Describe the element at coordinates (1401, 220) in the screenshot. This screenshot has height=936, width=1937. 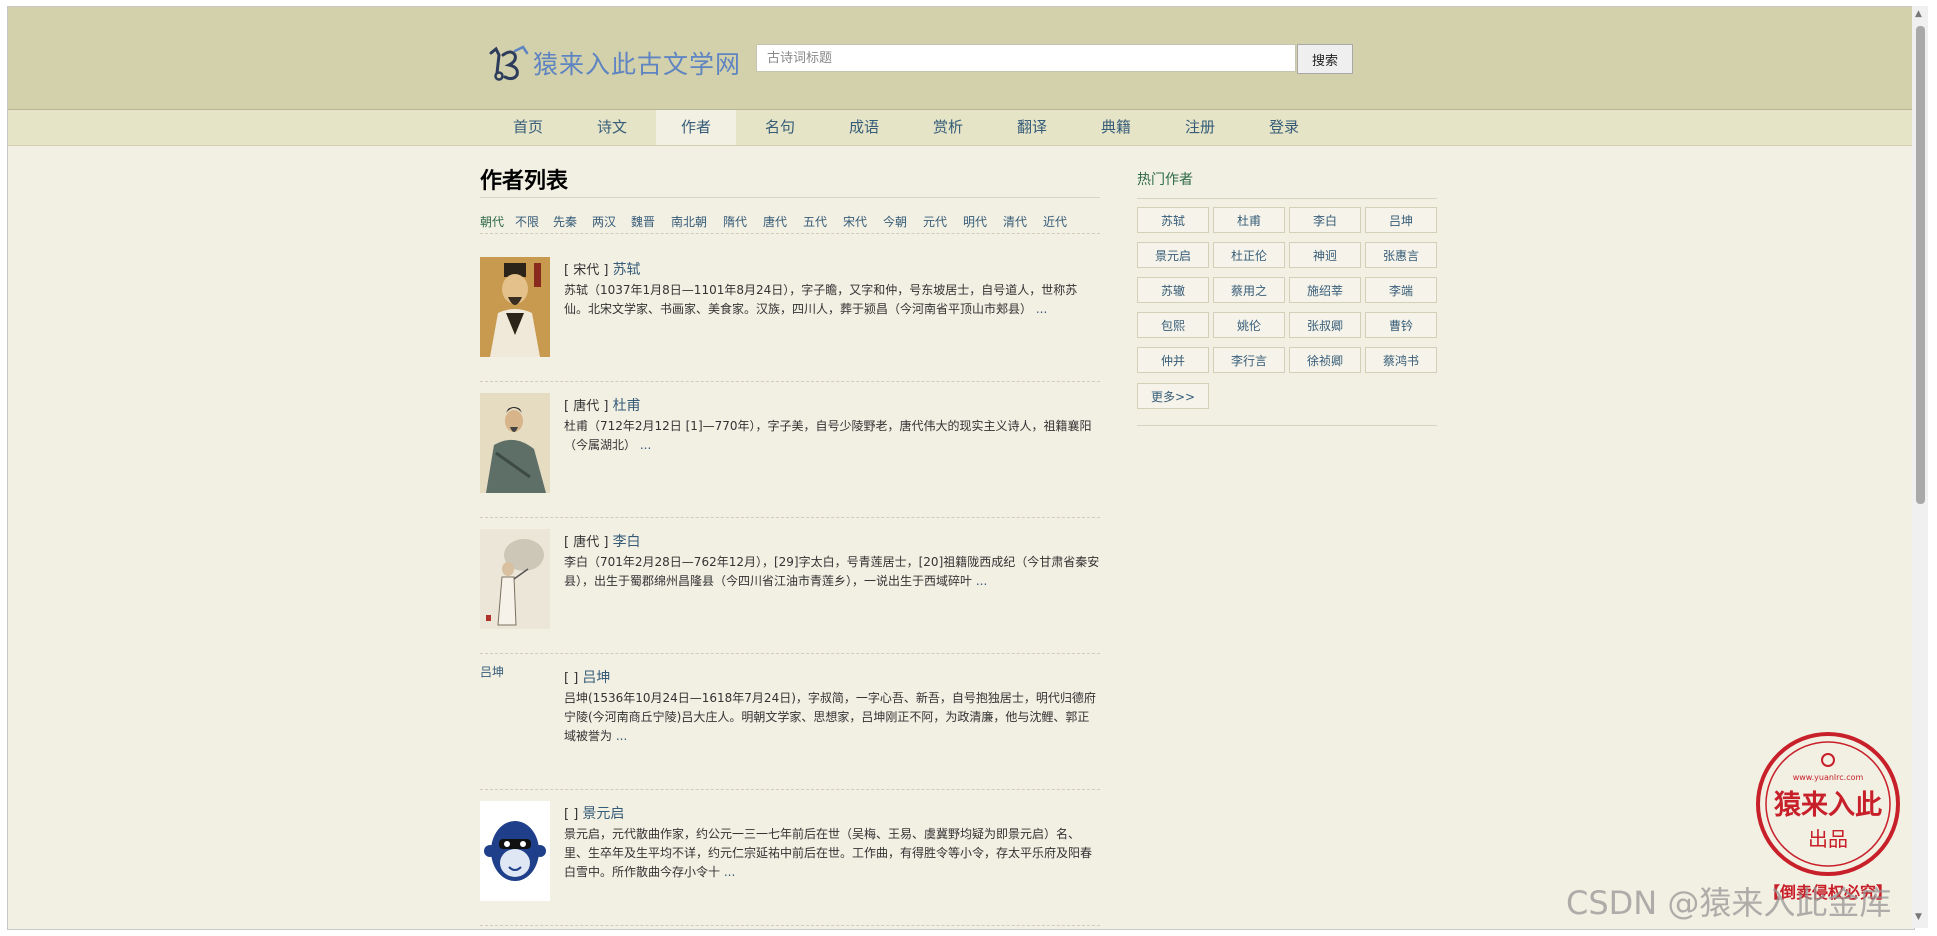
I see `hot-author-link: 吕坤` at that location.